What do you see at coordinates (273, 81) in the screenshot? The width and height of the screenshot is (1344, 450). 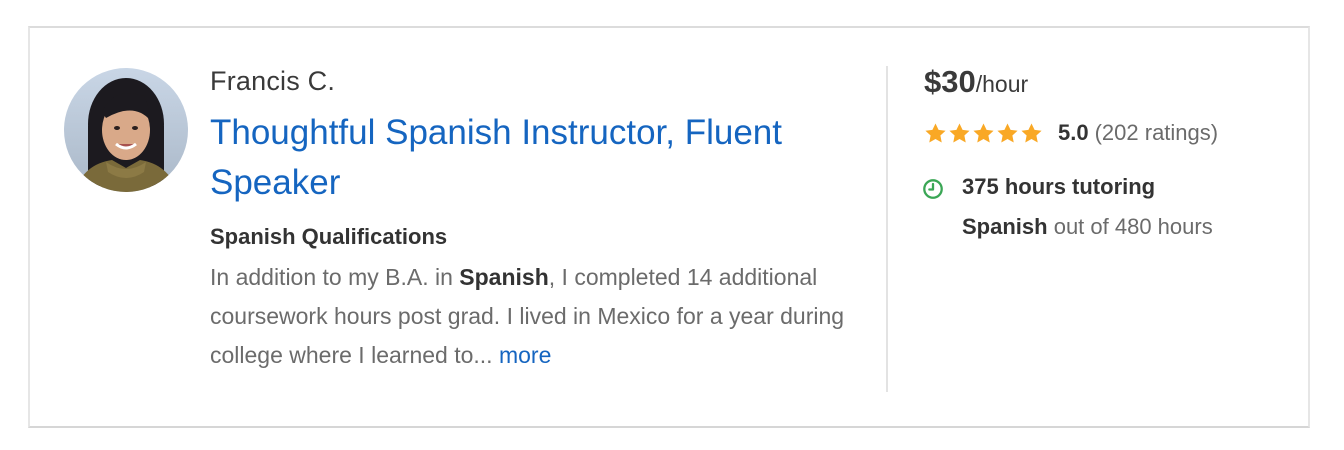 I see `tutor-name: Francis C.` at bounding box center [273, 81].